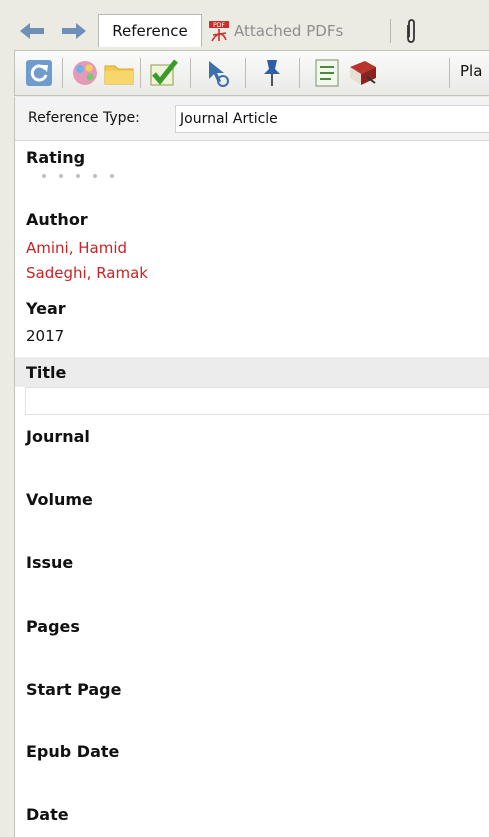 Image resolution: width=489 pixels, height=837 pixels. What do you see at coordinates (59, 499) in the screenshot?
I see `volume-label: Volume` at bounding box center [59, 499].